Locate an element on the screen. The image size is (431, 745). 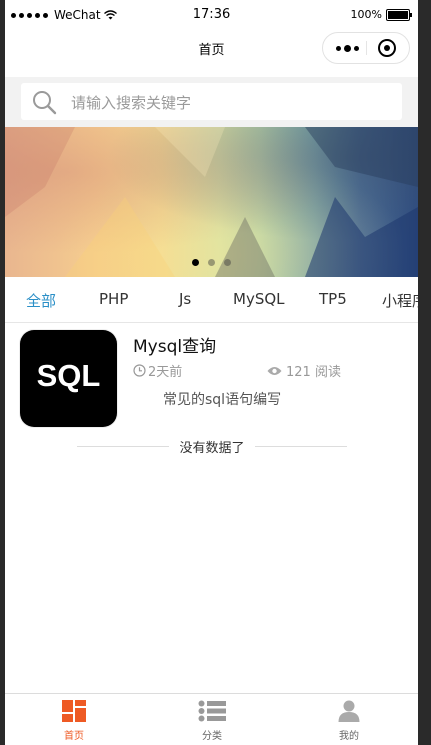
bottom-tab-bar: 首页 分类 我的 is located at coordinates (211, 719).